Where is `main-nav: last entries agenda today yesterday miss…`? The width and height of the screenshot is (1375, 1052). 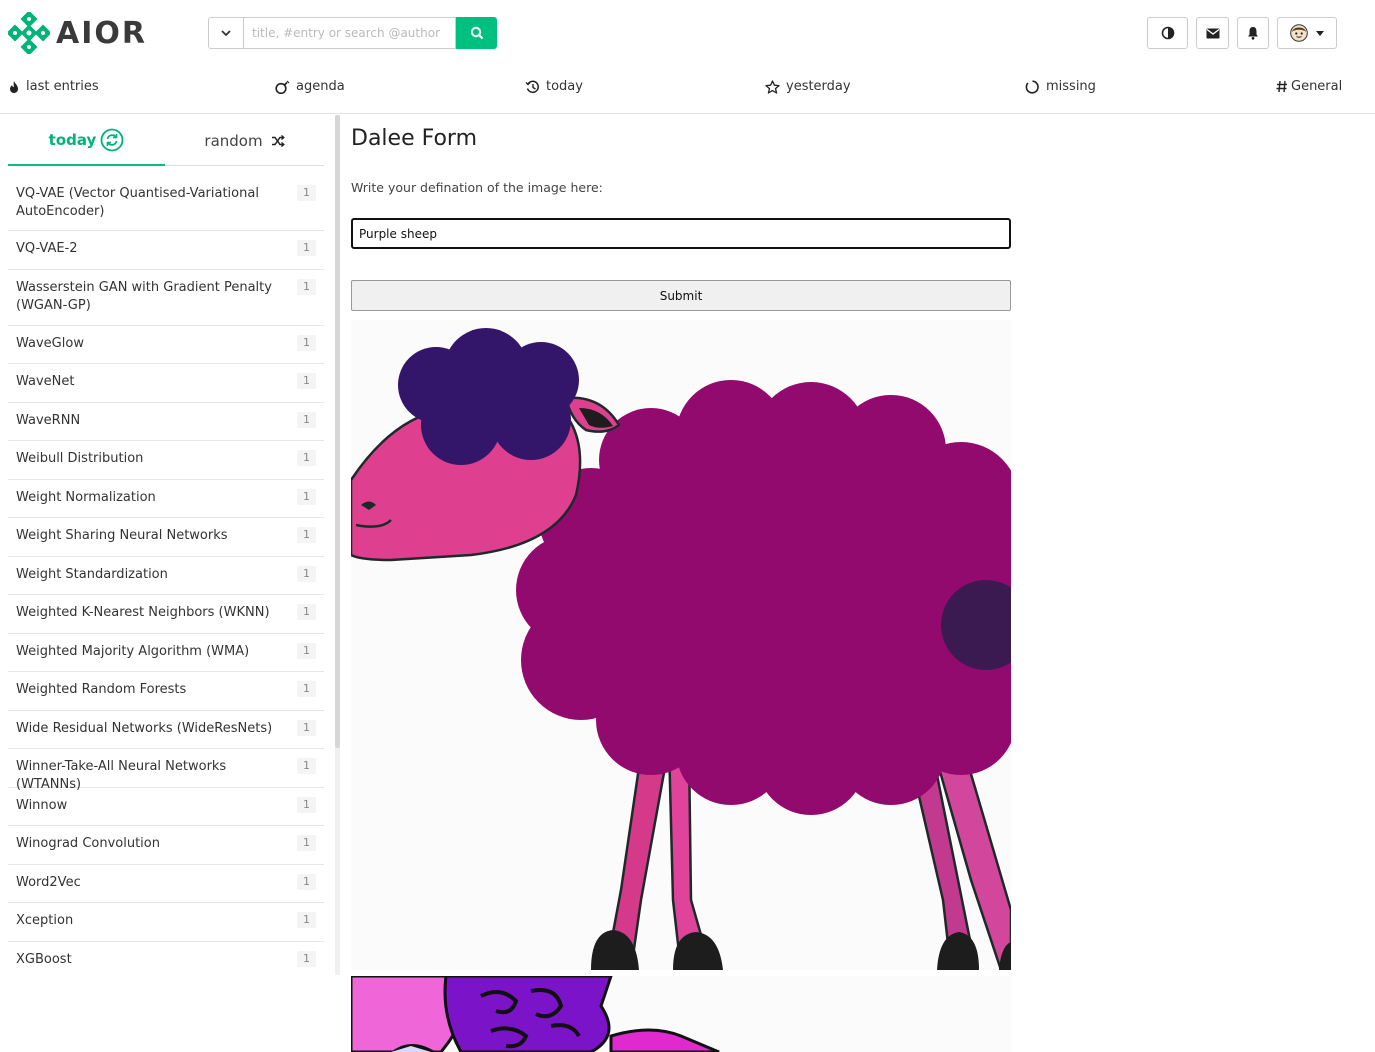
main-nav: last entries agenda today yesterday miss… is located at coordinates (687, 90).